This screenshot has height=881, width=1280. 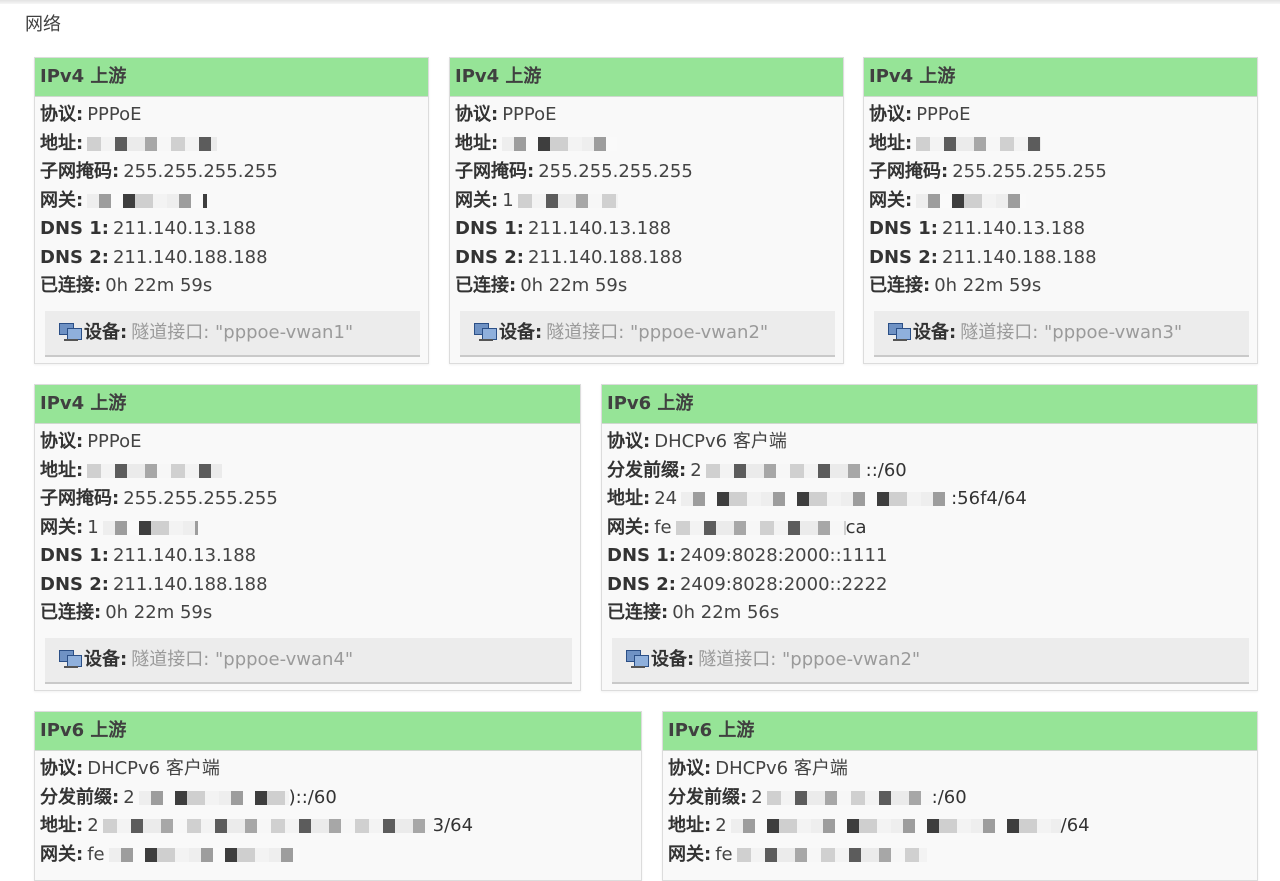 I want to click on section-title: 网络, so click(x=43, y=24).